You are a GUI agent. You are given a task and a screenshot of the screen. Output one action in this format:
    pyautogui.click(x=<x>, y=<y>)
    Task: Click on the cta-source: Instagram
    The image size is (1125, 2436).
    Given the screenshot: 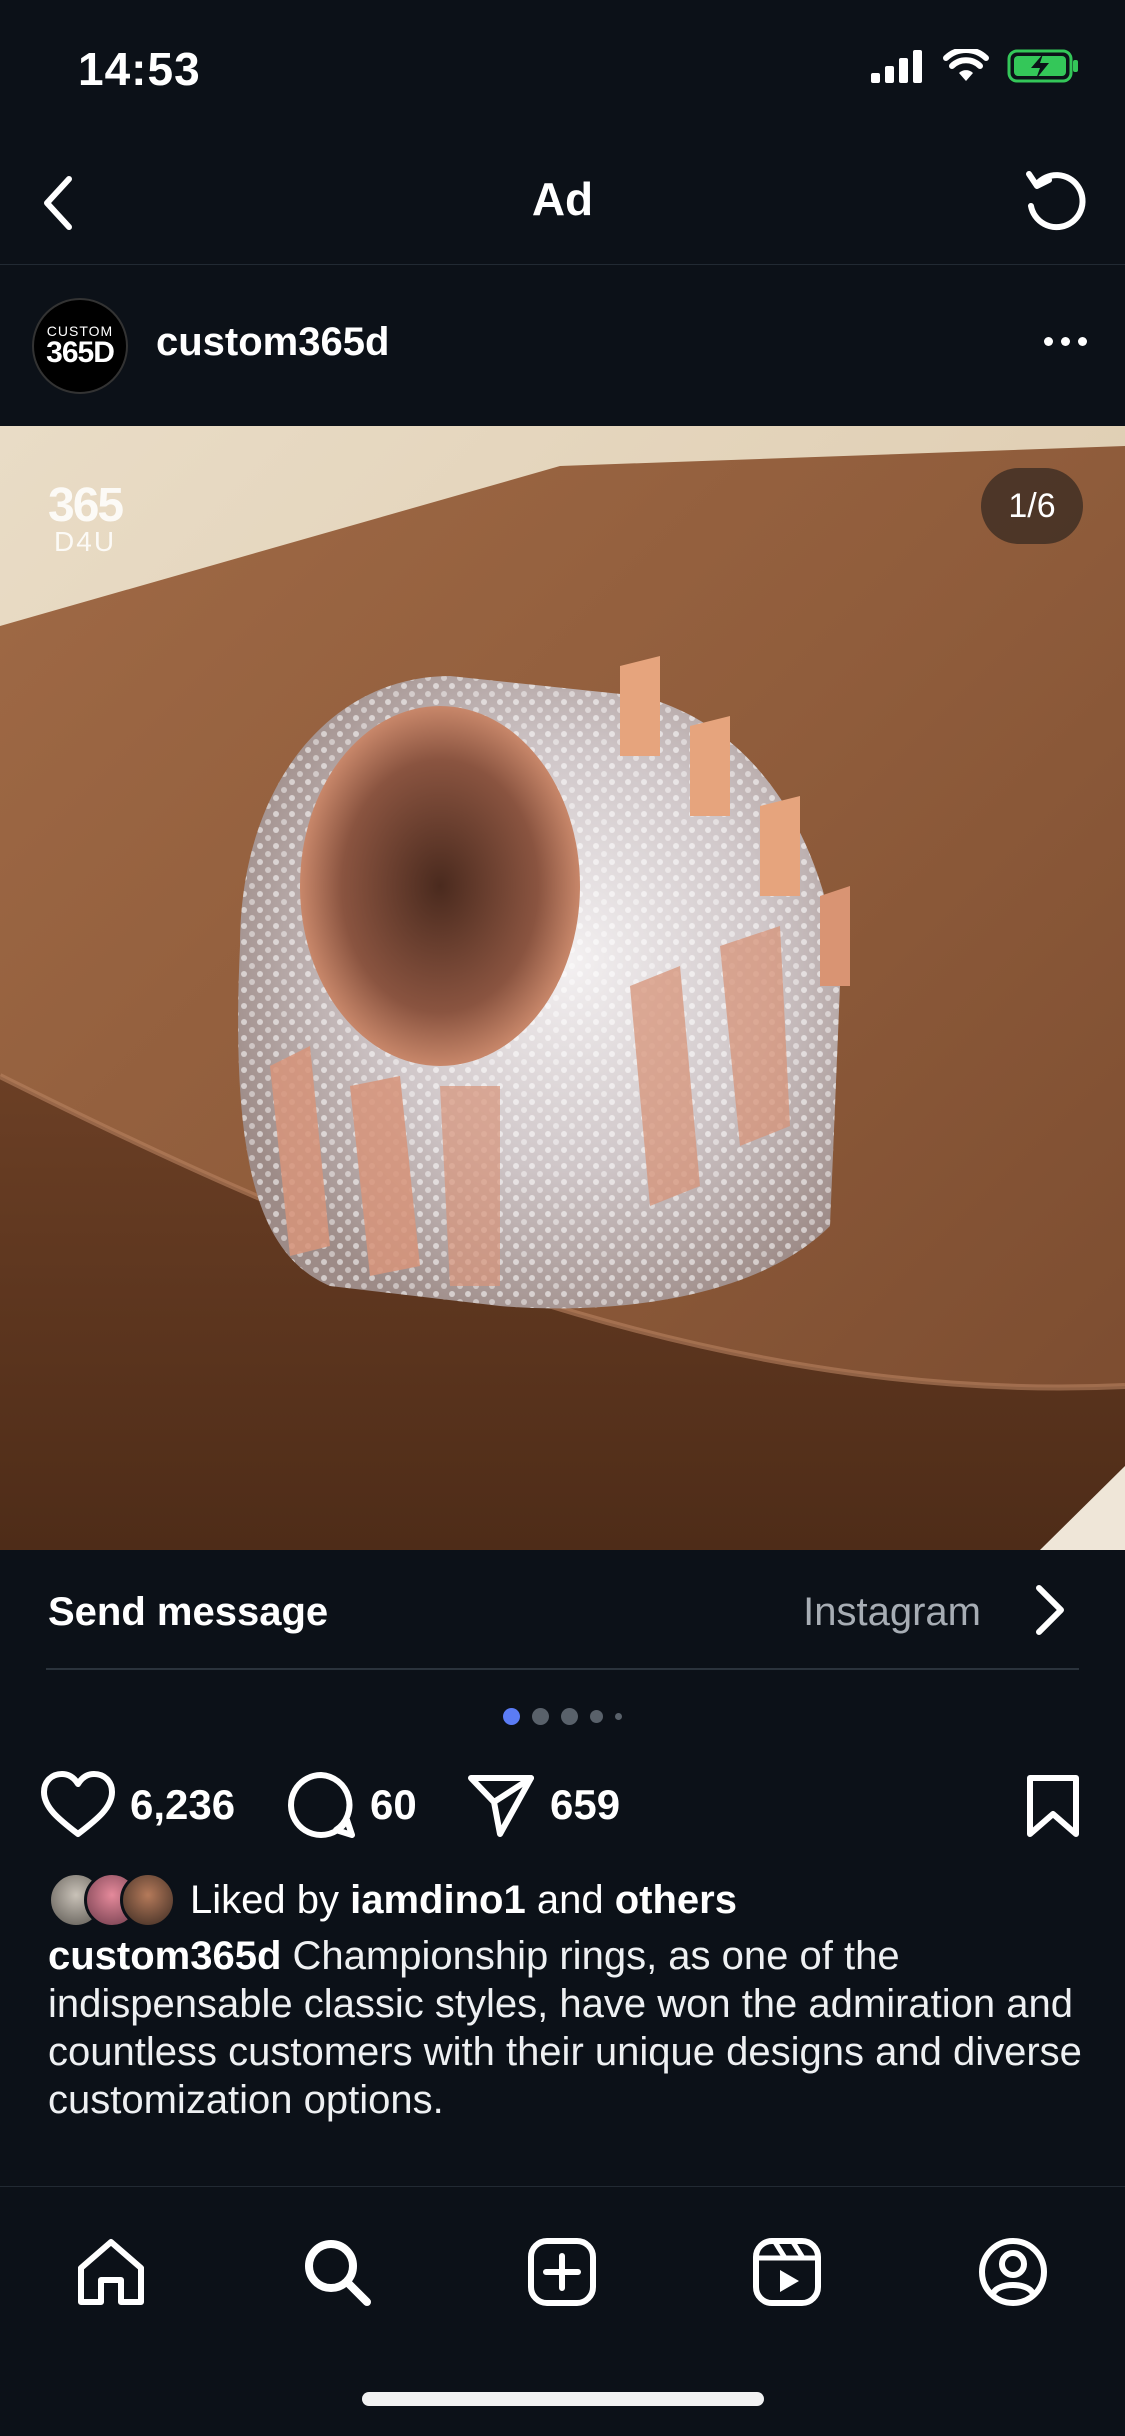 What is the action you would take?
    pyautogui.click(x=892, y=1612)
    